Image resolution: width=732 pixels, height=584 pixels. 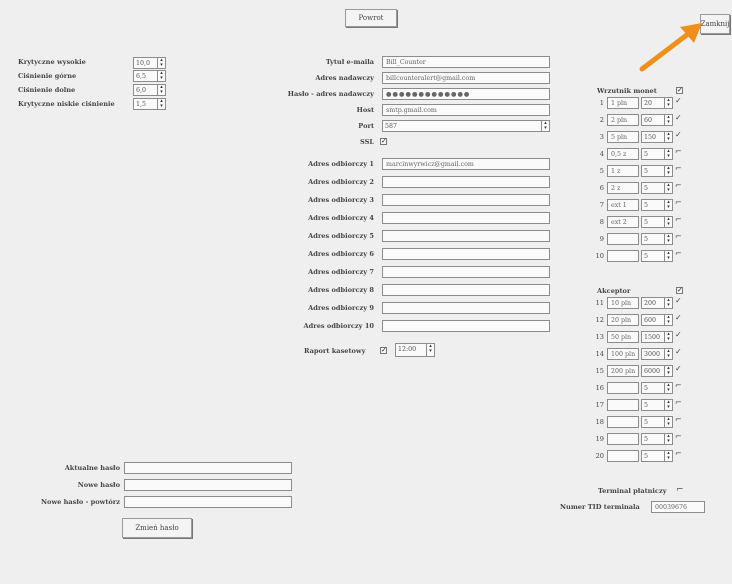 What do you see at coordinates (623, 371) in the screenshot?
I see `denomination-input: 200 pln` at bounding box center [623, 371].